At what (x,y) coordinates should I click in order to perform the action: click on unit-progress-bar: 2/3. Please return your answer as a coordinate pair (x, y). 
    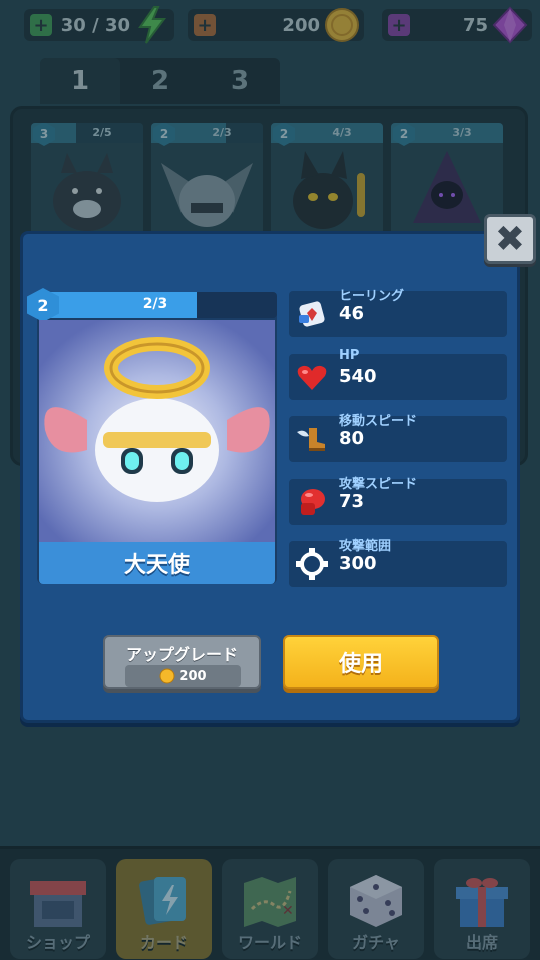
    Looking at the image, I should click on (156, 305).